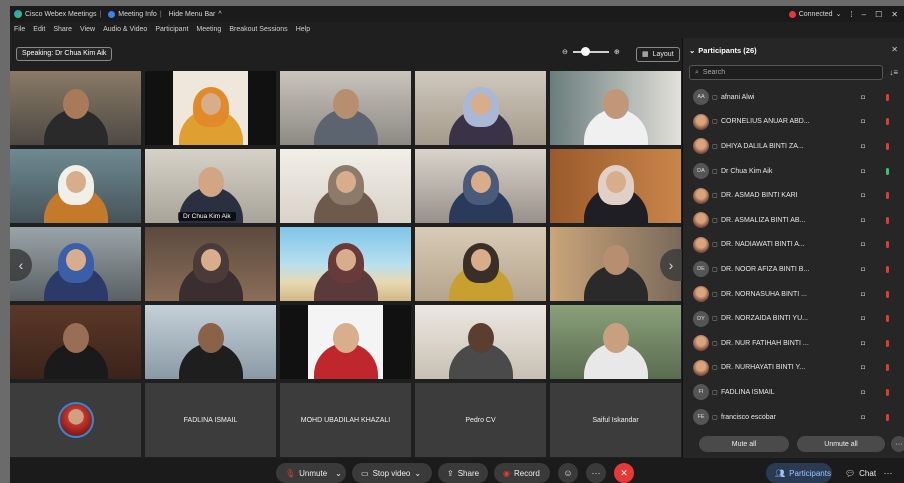 This screenshot has width=904, height=483. What do you see at coordinates (793, 195) in the screenshot?
I see `participant-row: ▢ DR. ASMAD BINTI KARI ◘` at bounding box center [793, 195].